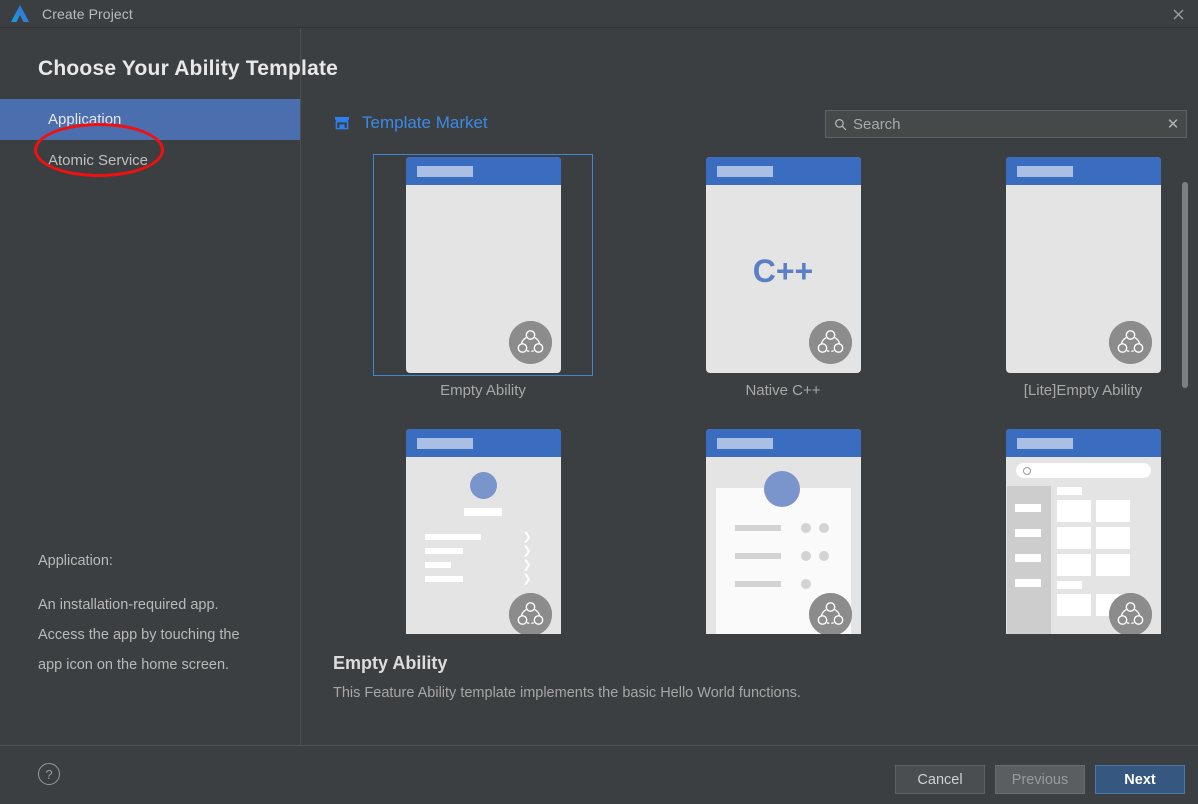 The width and height of the screenshot is (1198, 804). I want to click on template-card-profile-list: ❯ ❯ ❯ ❯, so click(483, 530).